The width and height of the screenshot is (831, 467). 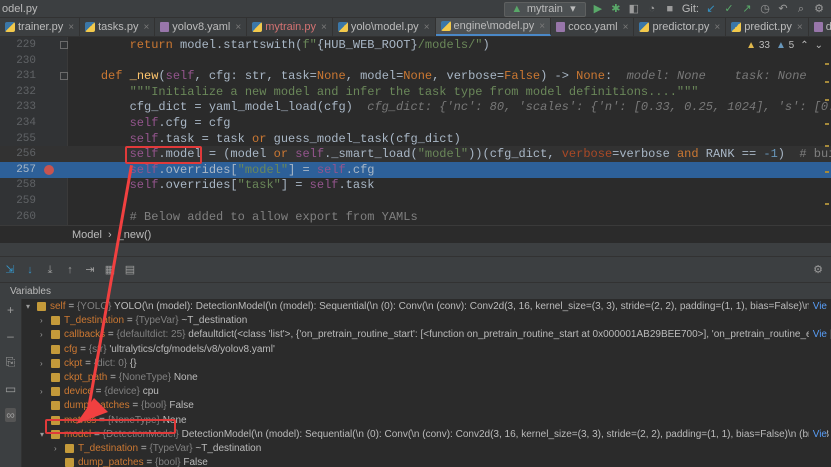 I want to click on chevron-down-icon: ⌄, so click(x=819, y=45).